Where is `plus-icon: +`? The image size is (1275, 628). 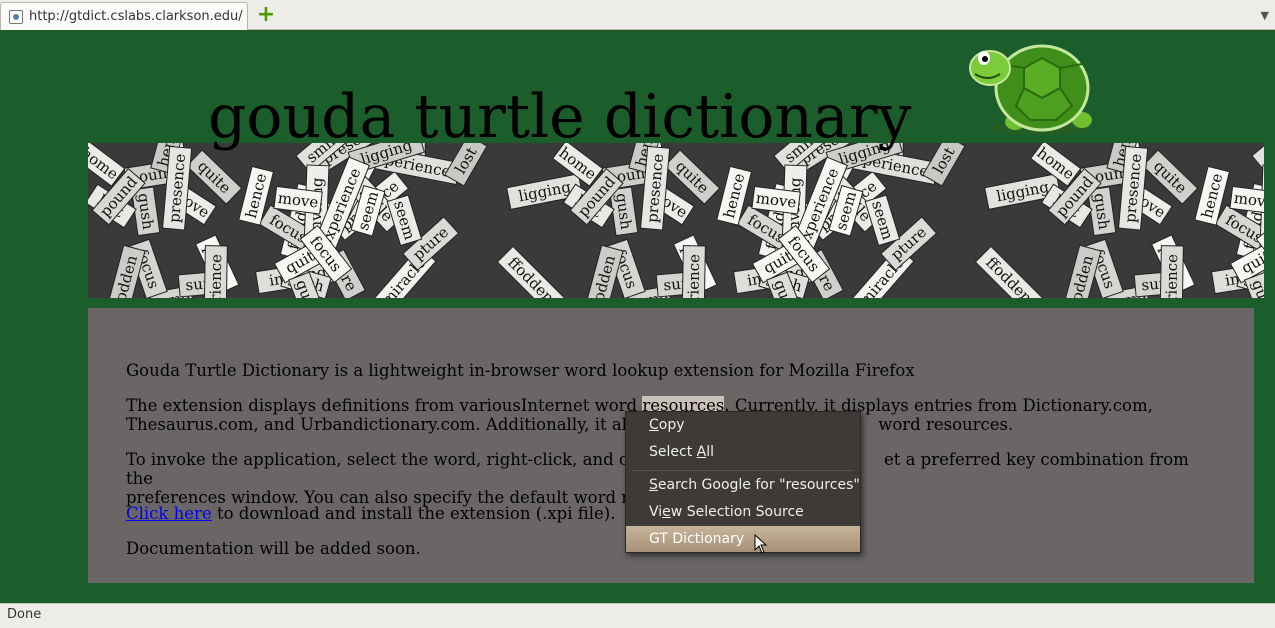
plus-icon: + is located at coordinates (266, 15).